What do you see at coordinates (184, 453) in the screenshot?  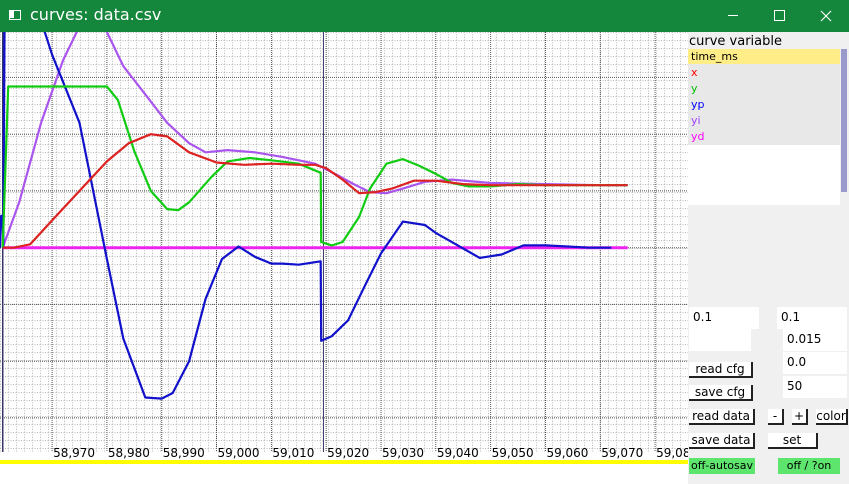 I see `x-tick-label: 58,990` at bounding box center [184, 453].